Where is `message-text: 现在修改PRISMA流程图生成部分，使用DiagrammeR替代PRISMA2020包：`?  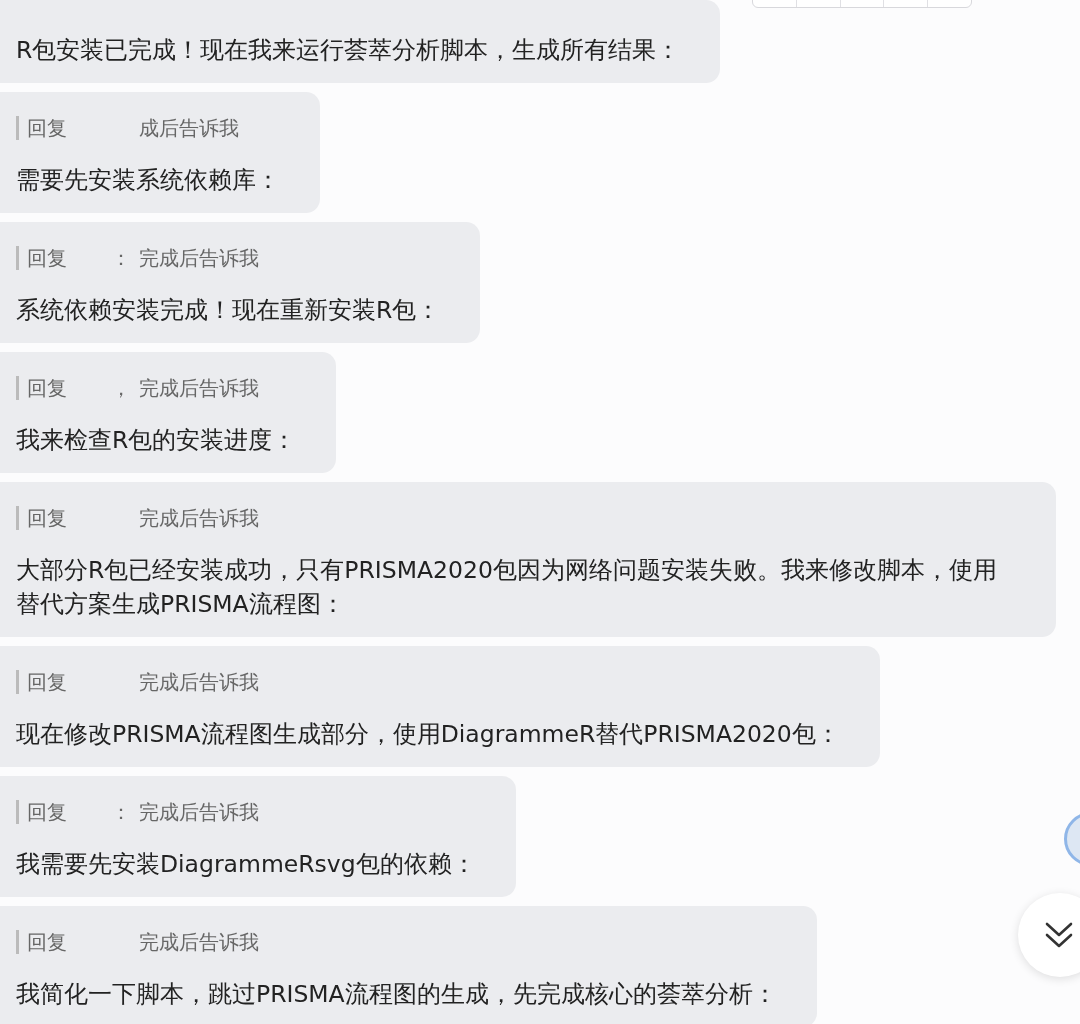
message-text: 现在修改PRISMA流程图生成部分，使用DiagrammeR替代PRISMA2020包： is located at coordinates (428, 734).